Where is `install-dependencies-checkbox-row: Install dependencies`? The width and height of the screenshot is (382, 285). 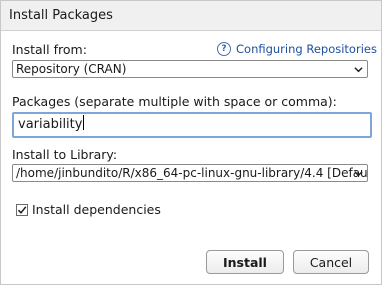 install-dependencies-checkbox-row: Install dependencies is located at coordinates (88, 209).